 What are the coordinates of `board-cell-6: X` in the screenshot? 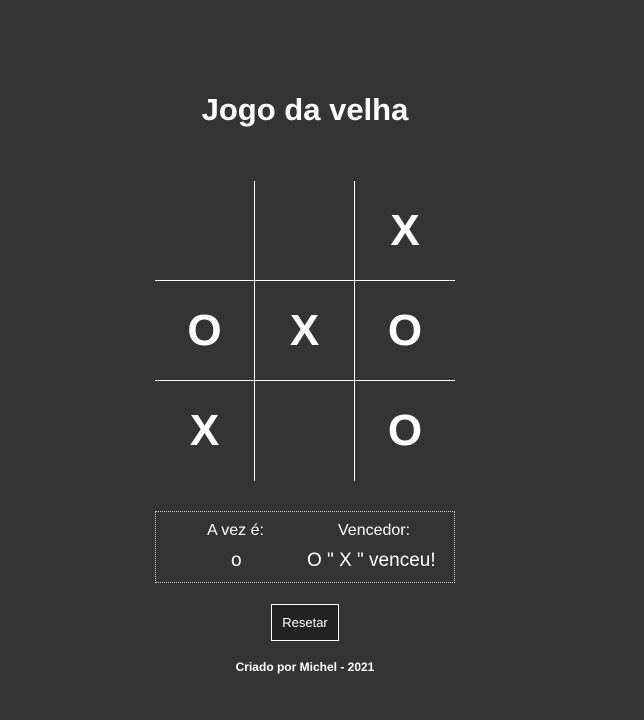 It's located at (205, 431).